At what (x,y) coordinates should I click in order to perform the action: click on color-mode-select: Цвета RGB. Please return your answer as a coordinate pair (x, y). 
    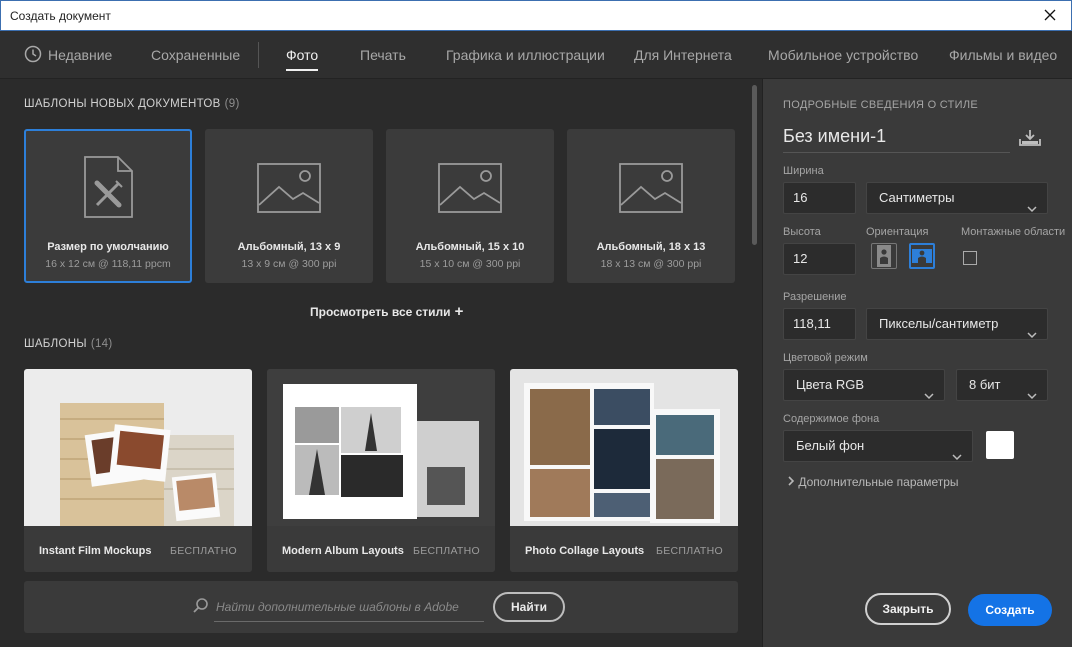
    Looking at the image, I should click on (864, 385).